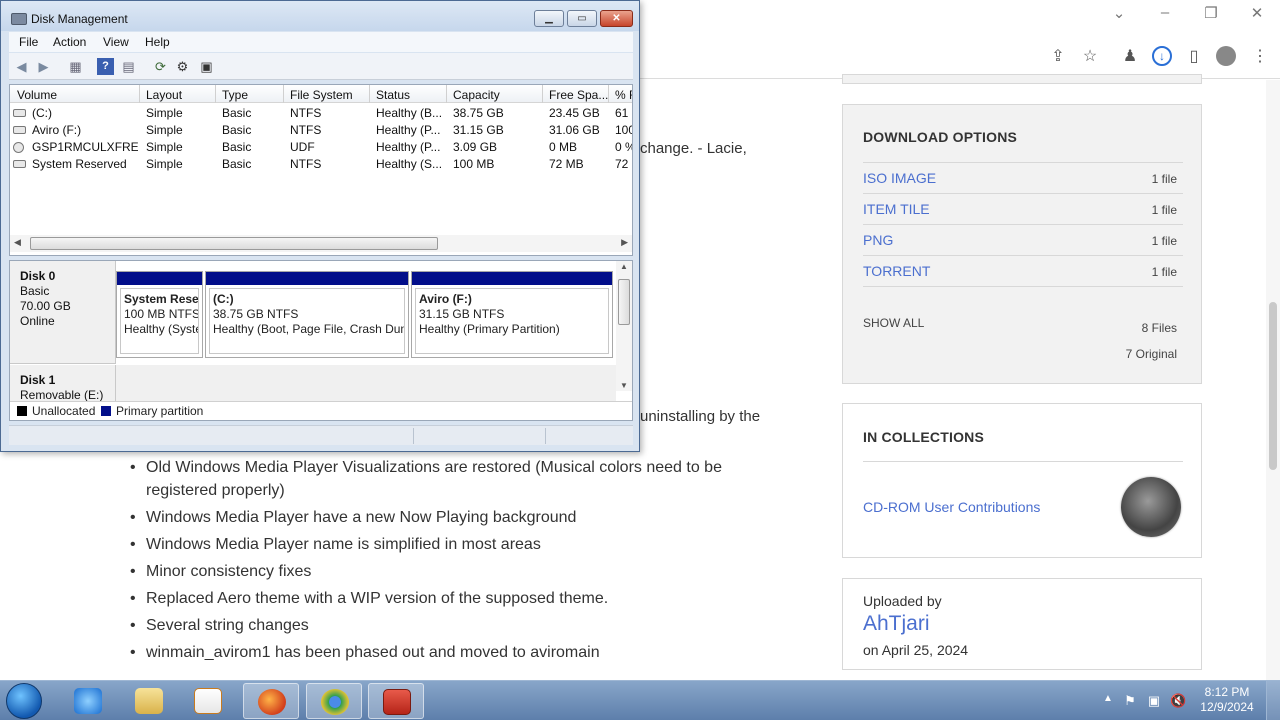 Image resolution: width=1280 pixels, height=720 pixels. I want to click on tab-dropdown-icon: ⌄, so click(1119, 13).